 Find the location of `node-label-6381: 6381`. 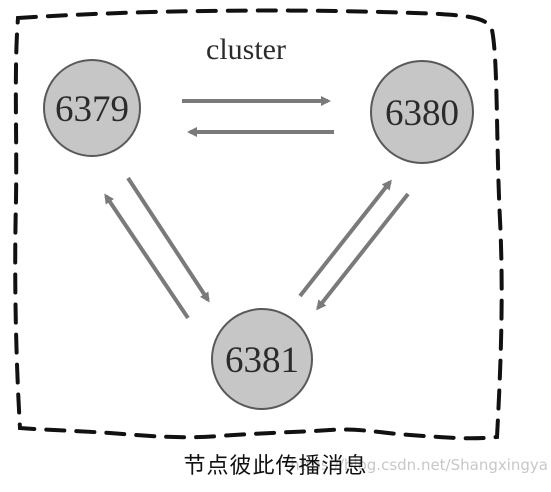

node-label-6381: 6381 is located at coordinates (262, 360).